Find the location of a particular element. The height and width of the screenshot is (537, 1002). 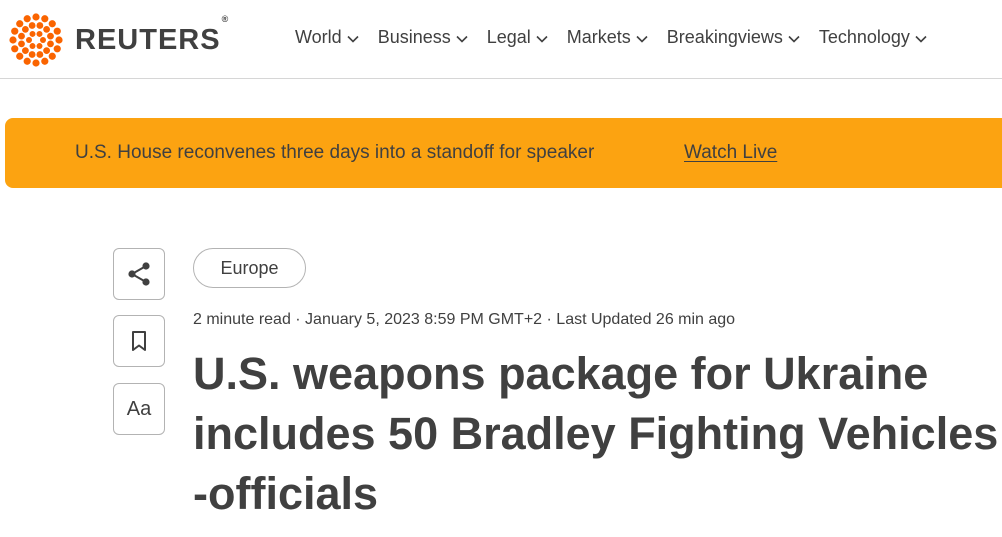

nav-item-legal: Legal is located at coordinates (517, 37).